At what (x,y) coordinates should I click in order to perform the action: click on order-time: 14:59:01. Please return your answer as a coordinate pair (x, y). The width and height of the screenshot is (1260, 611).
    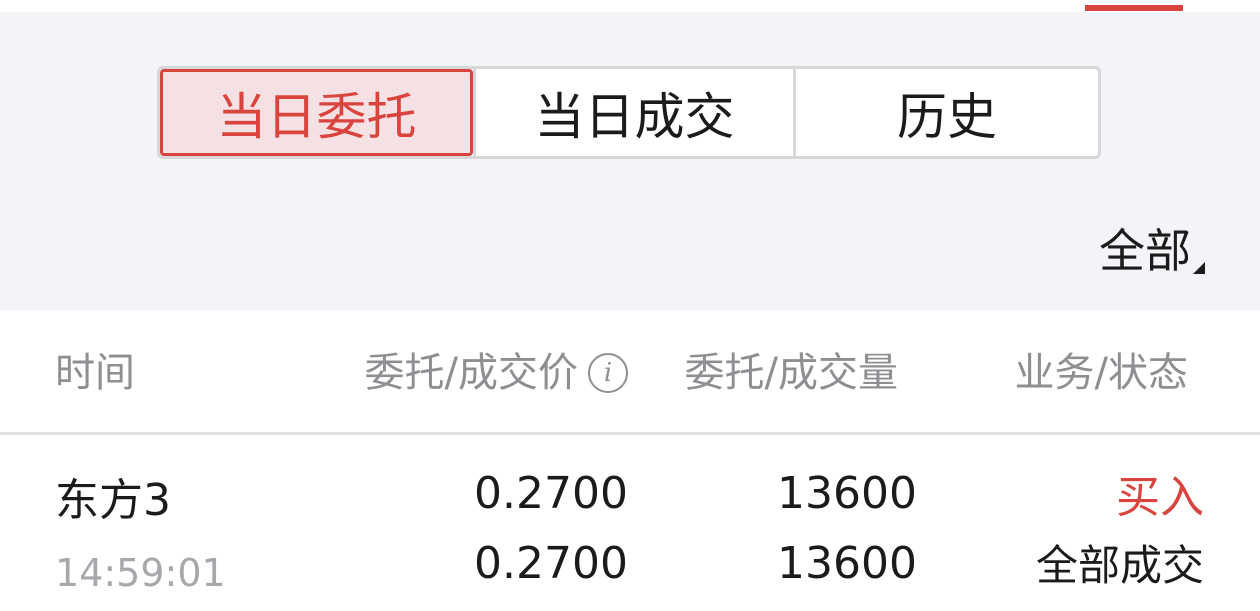
    Looking at the image, I should click on (140, 573).